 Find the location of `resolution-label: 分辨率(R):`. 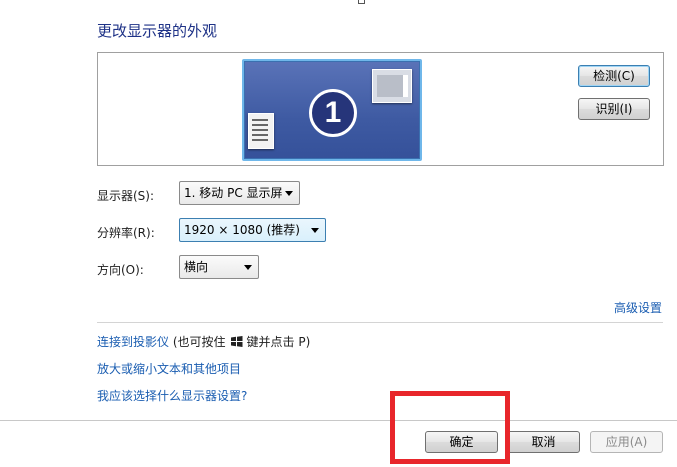

resolution-label: 分辨率(R): is located at coordinates (126, 233).